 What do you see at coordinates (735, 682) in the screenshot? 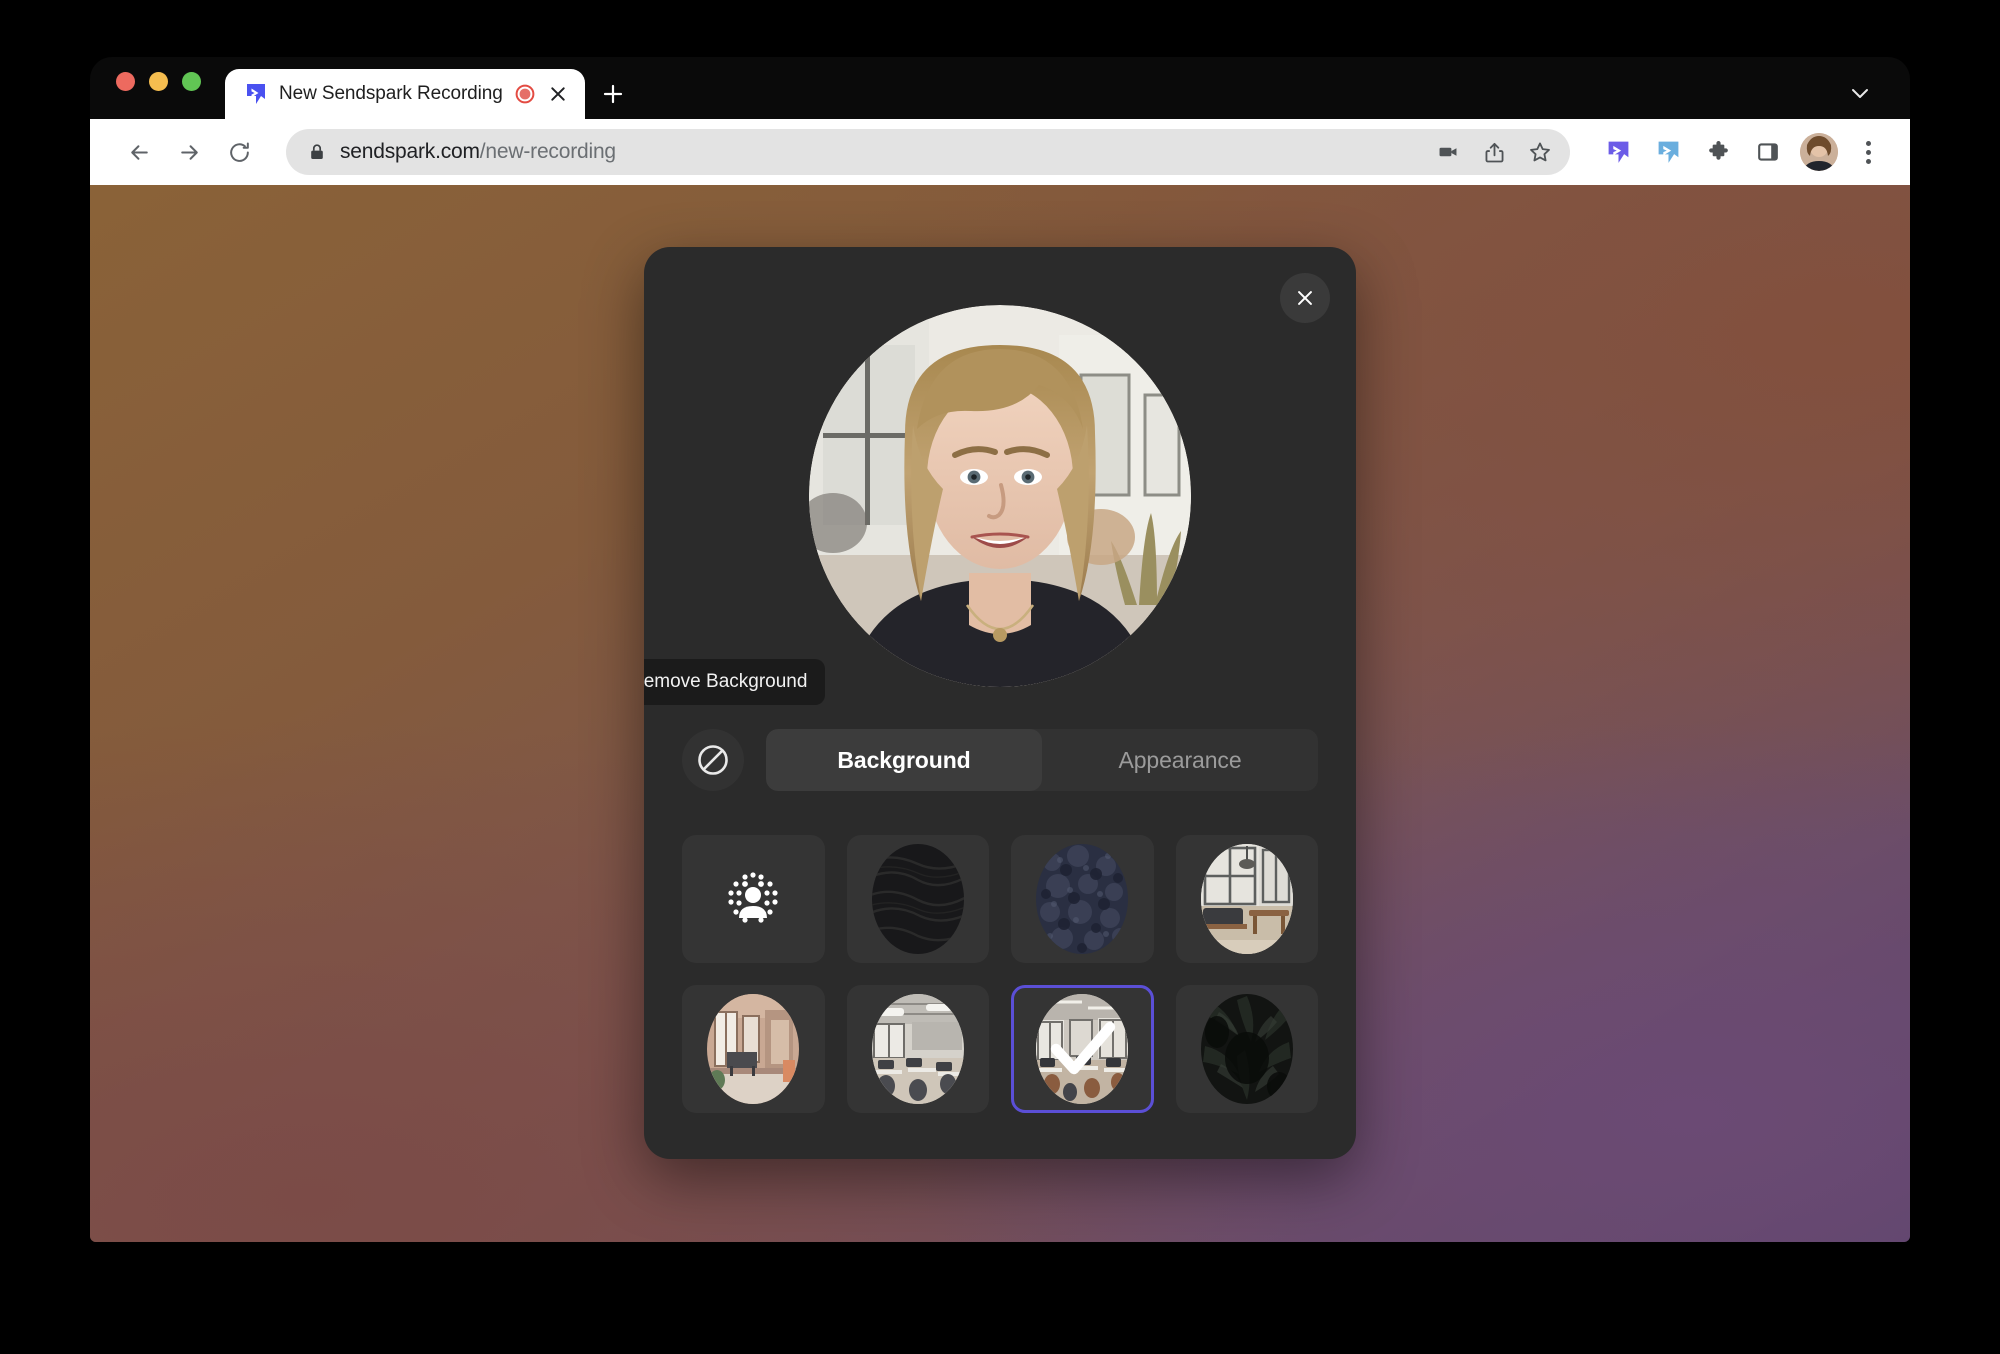
I see `remove-background-tooltip: Remove Background` at bounding box center [735, 682].